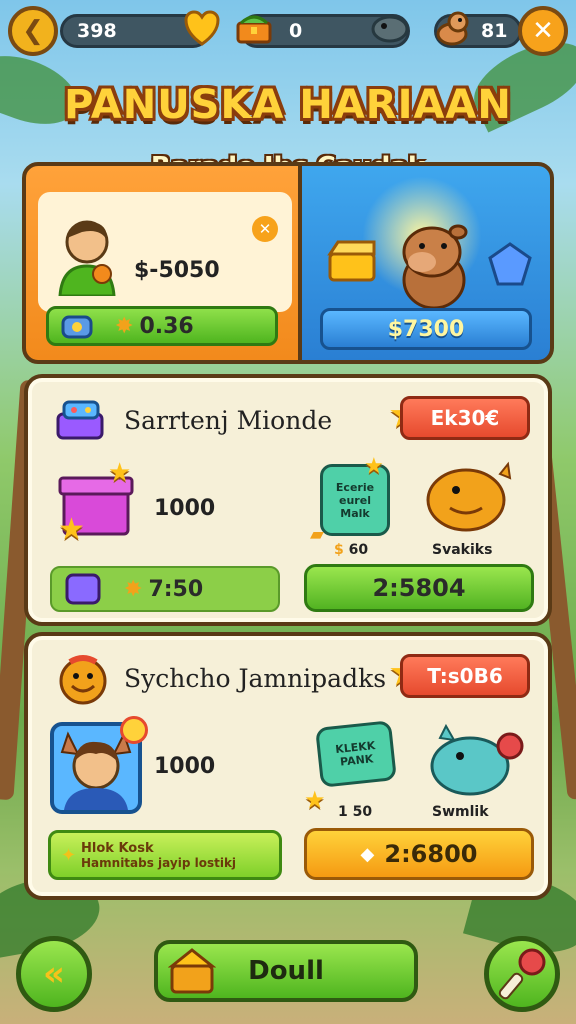 This screenshot has height=1024, width=576. What do you see at coordinates (69, 855) in the screenshot?
I see `sparkle-icon: ✦` at bounding box center [69, 855].